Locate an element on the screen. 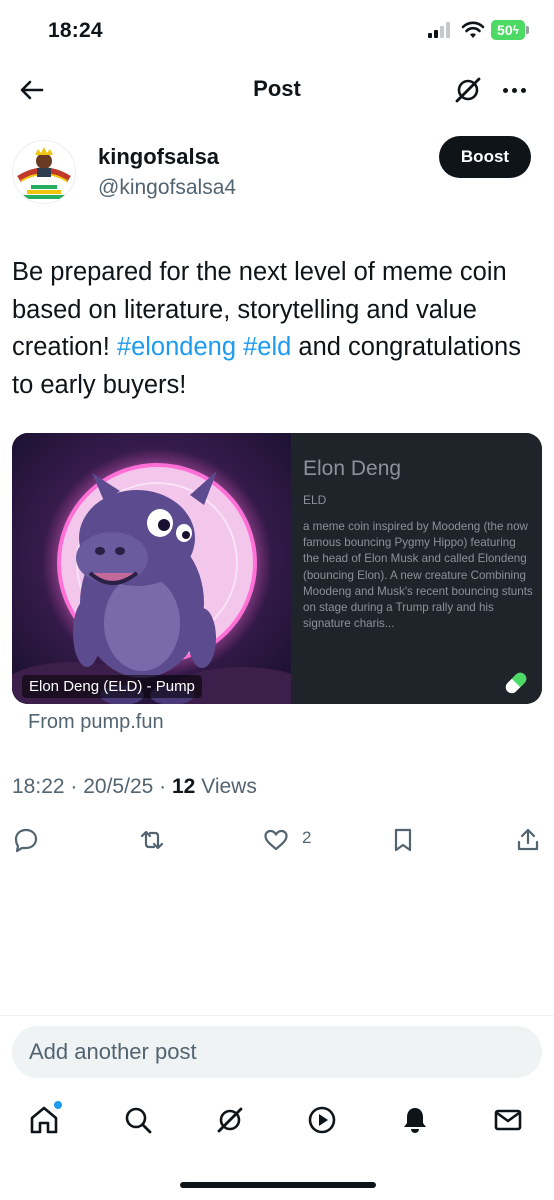 This screenshot has height=1200, width=554. king-of-salsa-logo is located at coordinates (44, 172).